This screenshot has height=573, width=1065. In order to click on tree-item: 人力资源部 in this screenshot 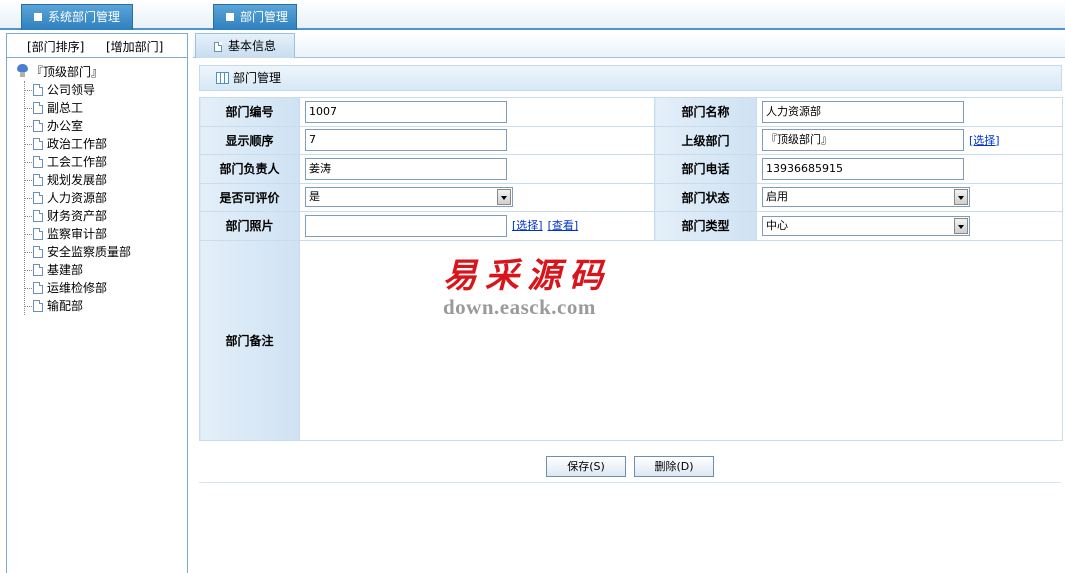, I will do `click(106, 198)`.